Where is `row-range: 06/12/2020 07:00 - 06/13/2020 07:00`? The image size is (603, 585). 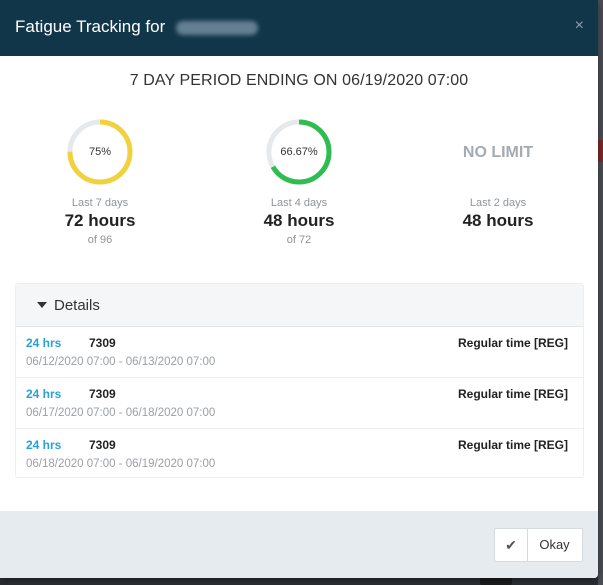
row-range: 06/12/2020 07:00 - 06/13/2020 07:00 is located at coordinates (121, 362).